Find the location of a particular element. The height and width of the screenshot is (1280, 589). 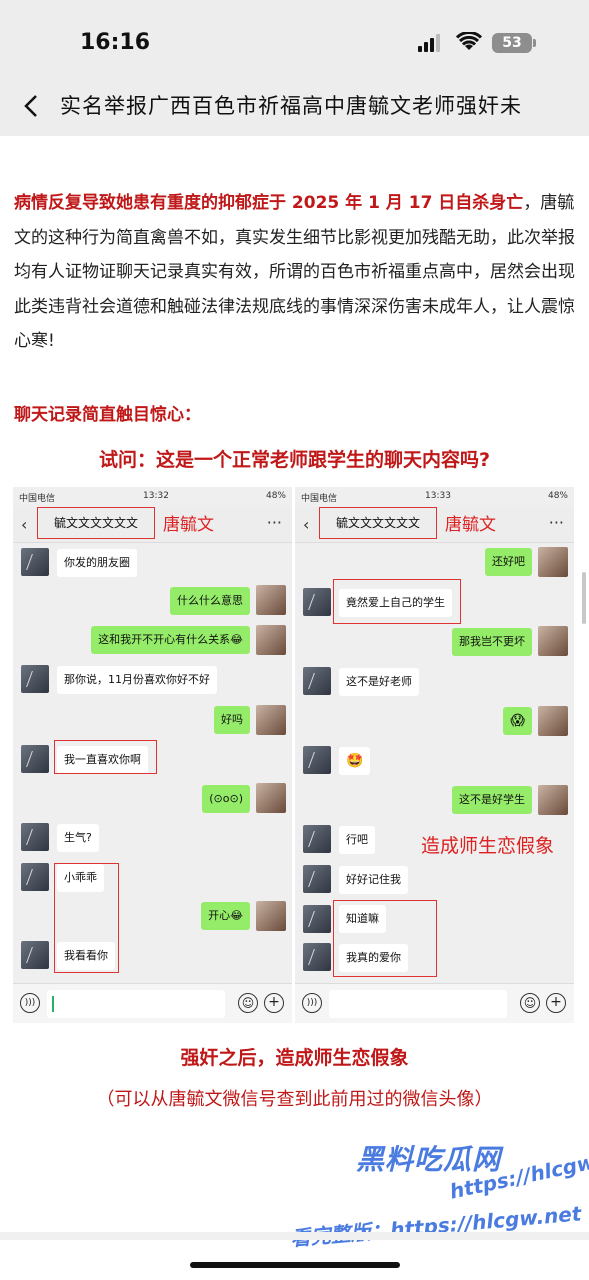

chat-message: 🤩 is located at coordinates (355, 761).